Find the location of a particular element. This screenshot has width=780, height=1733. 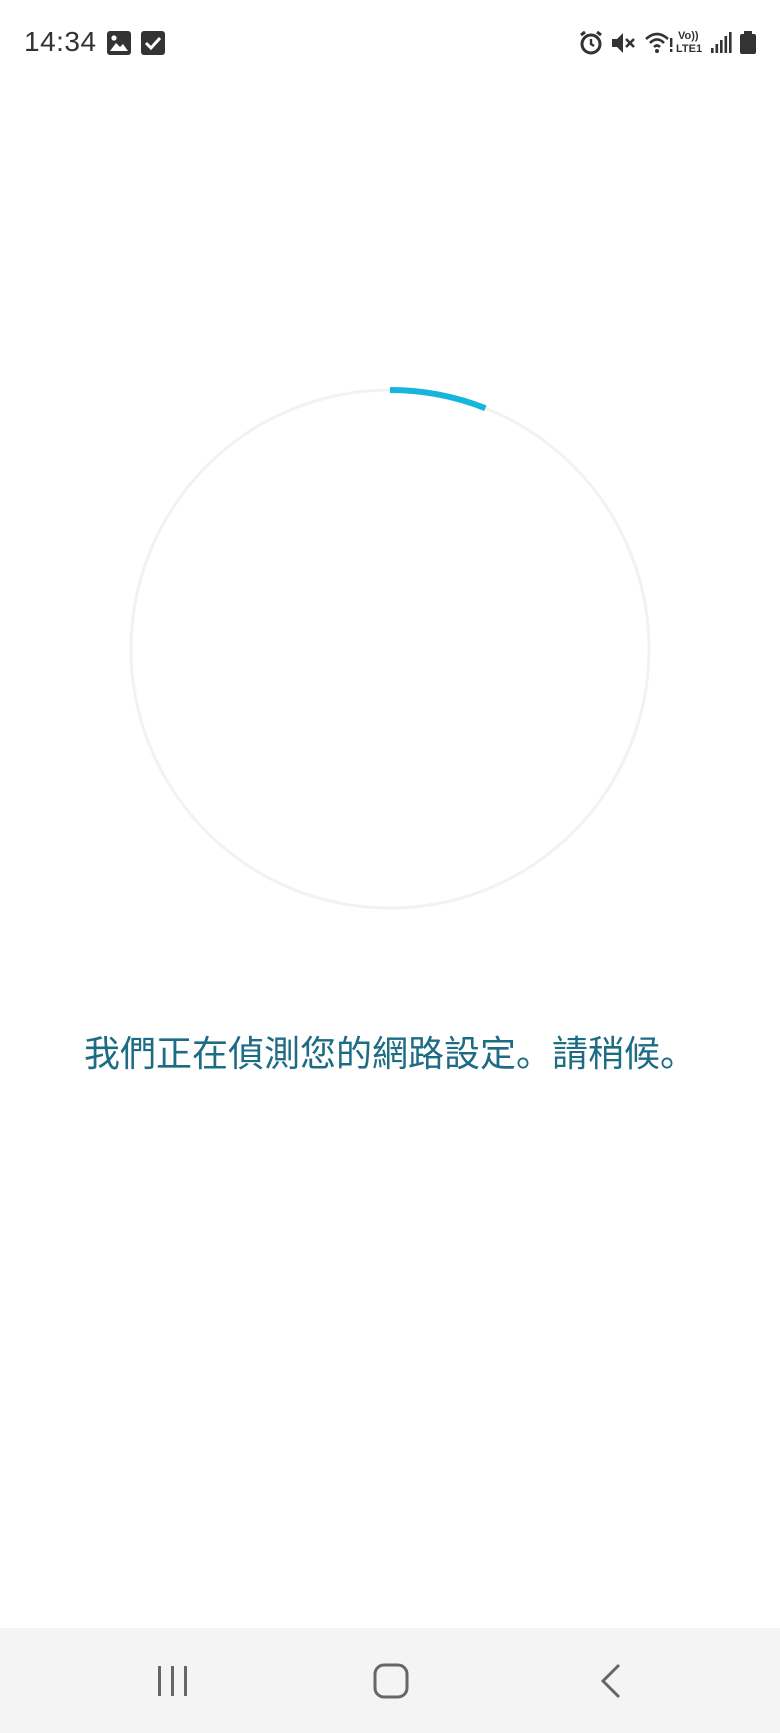

alarm-icon is located at coordinates (591, 43).